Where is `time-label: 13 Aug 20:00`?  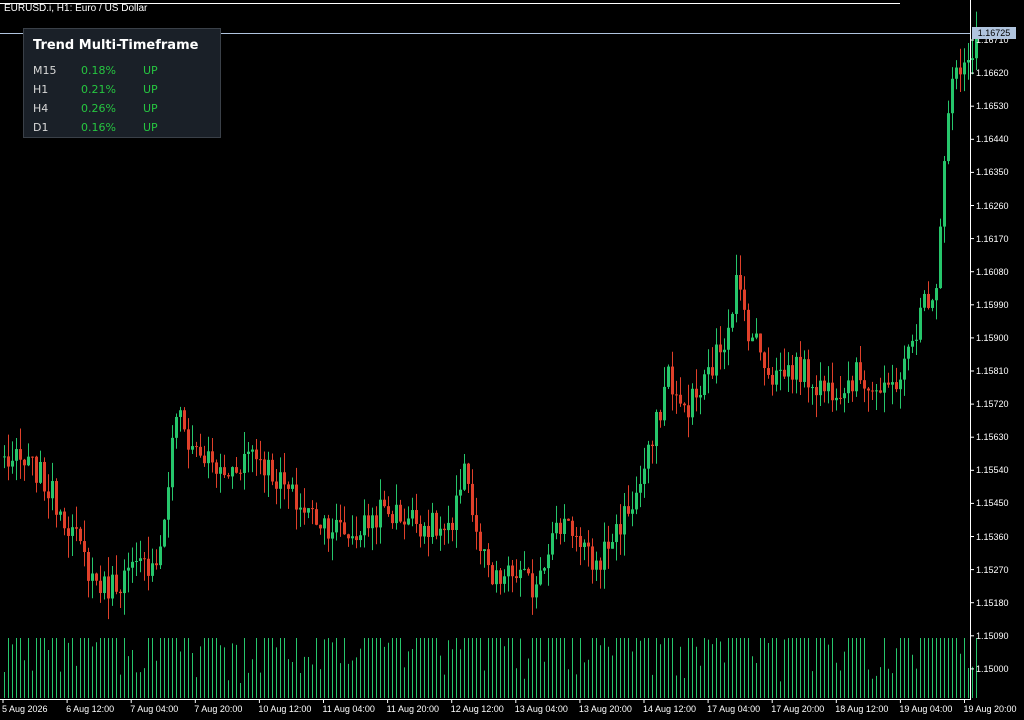
time-label: 13 Aug 20:00 is located at coordinates (605, 709).